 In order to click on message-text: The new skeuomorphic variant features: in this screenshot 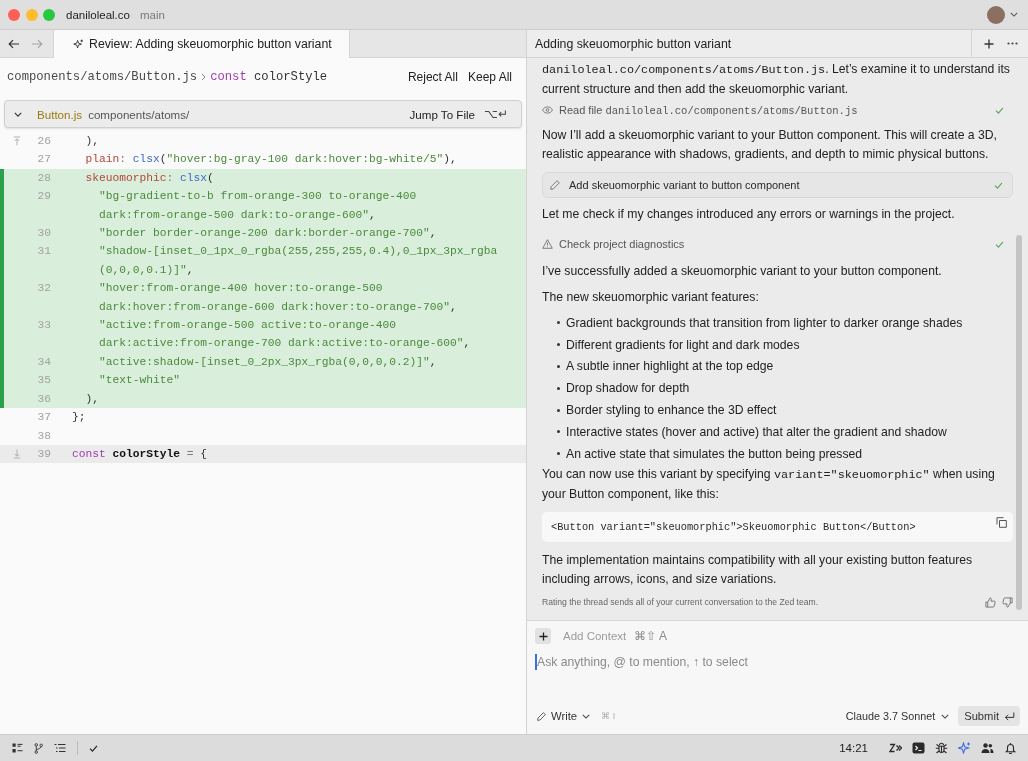, I will do `click(651, 297)`.